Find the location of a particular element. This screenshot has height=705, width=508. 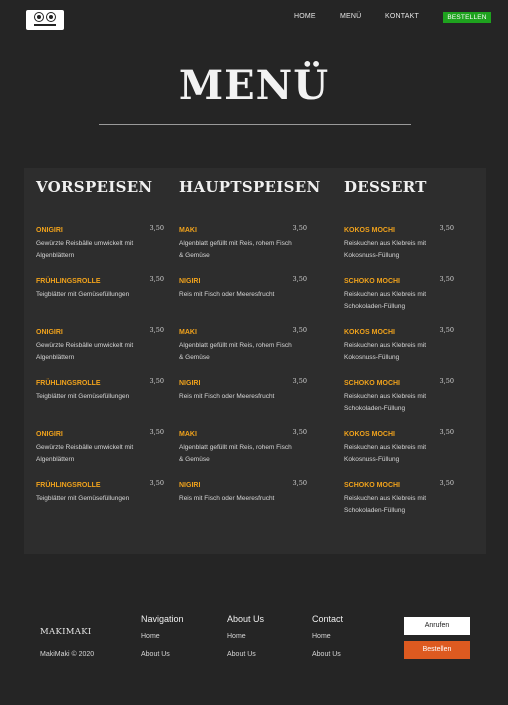

footer-column-contact: Contact Home About Us is located at coordinates (327, 637).